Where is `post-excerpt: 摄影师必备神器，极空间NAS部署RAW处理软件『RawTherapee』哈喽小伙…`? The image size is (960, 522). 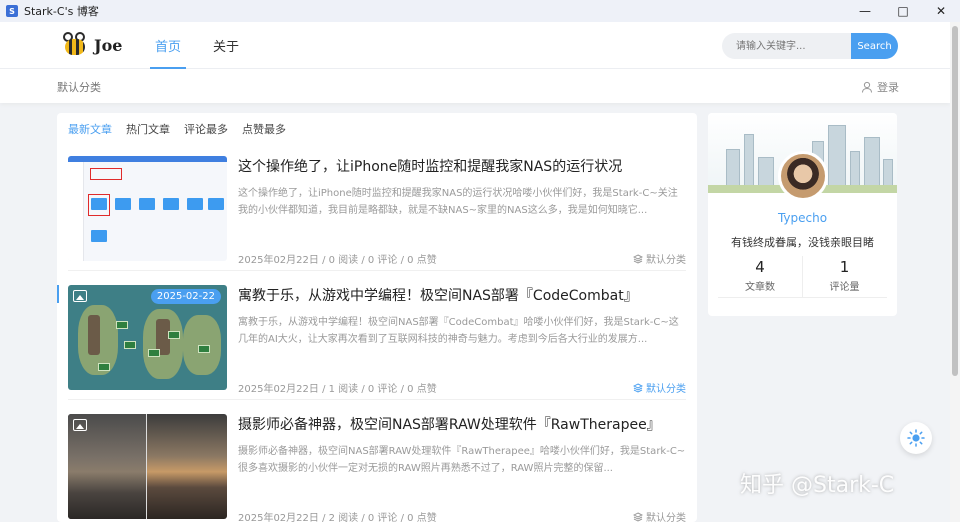 post-excerpt: 摄影师必备神器，极空间NAS部署RAW处理软件『RawTherapee』哈喽小伙… is located at coordinates (462, 460).